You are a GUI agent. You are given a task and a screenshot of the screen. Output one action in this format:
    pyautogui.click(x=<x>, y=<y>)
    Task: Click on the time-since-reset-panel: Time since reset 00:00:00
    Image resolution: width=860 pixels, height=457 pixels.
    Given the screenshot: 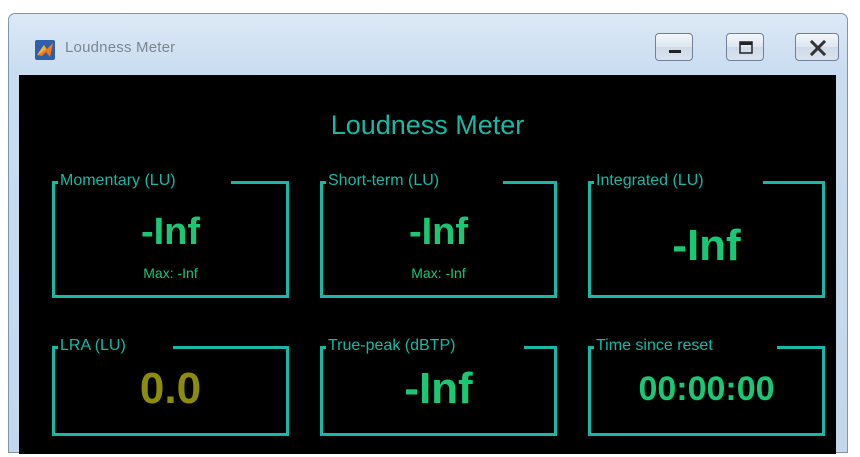 What is the action you would take?
    pyautogui.click(x=706, y=386)
    